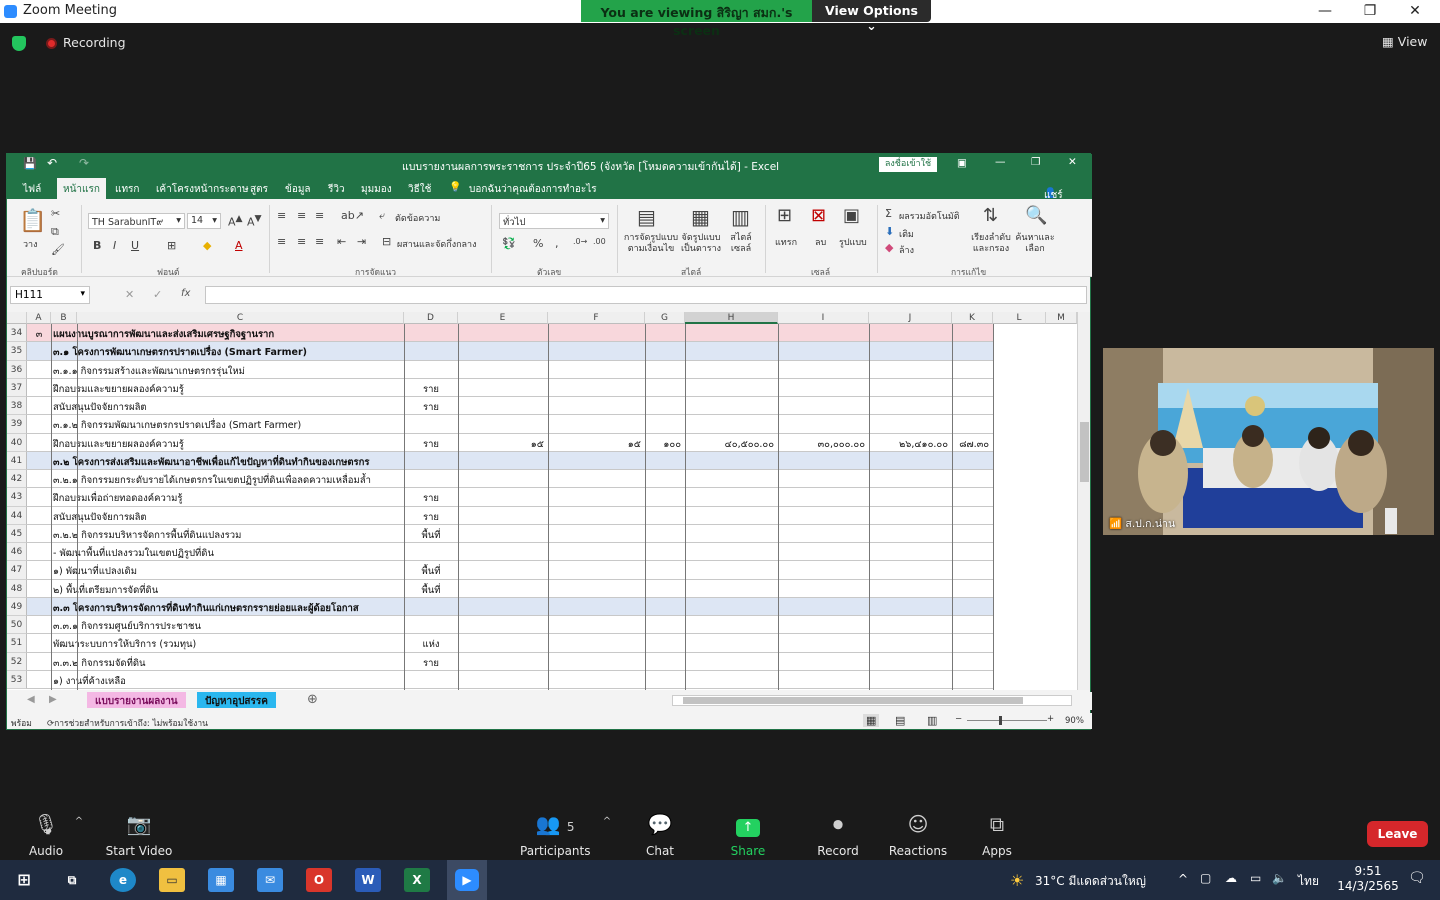 Image resolution: width=1440 pixels, height=900 pixels. I want to click on cell-k: ๘๗.๓๐, so click(972, 442).